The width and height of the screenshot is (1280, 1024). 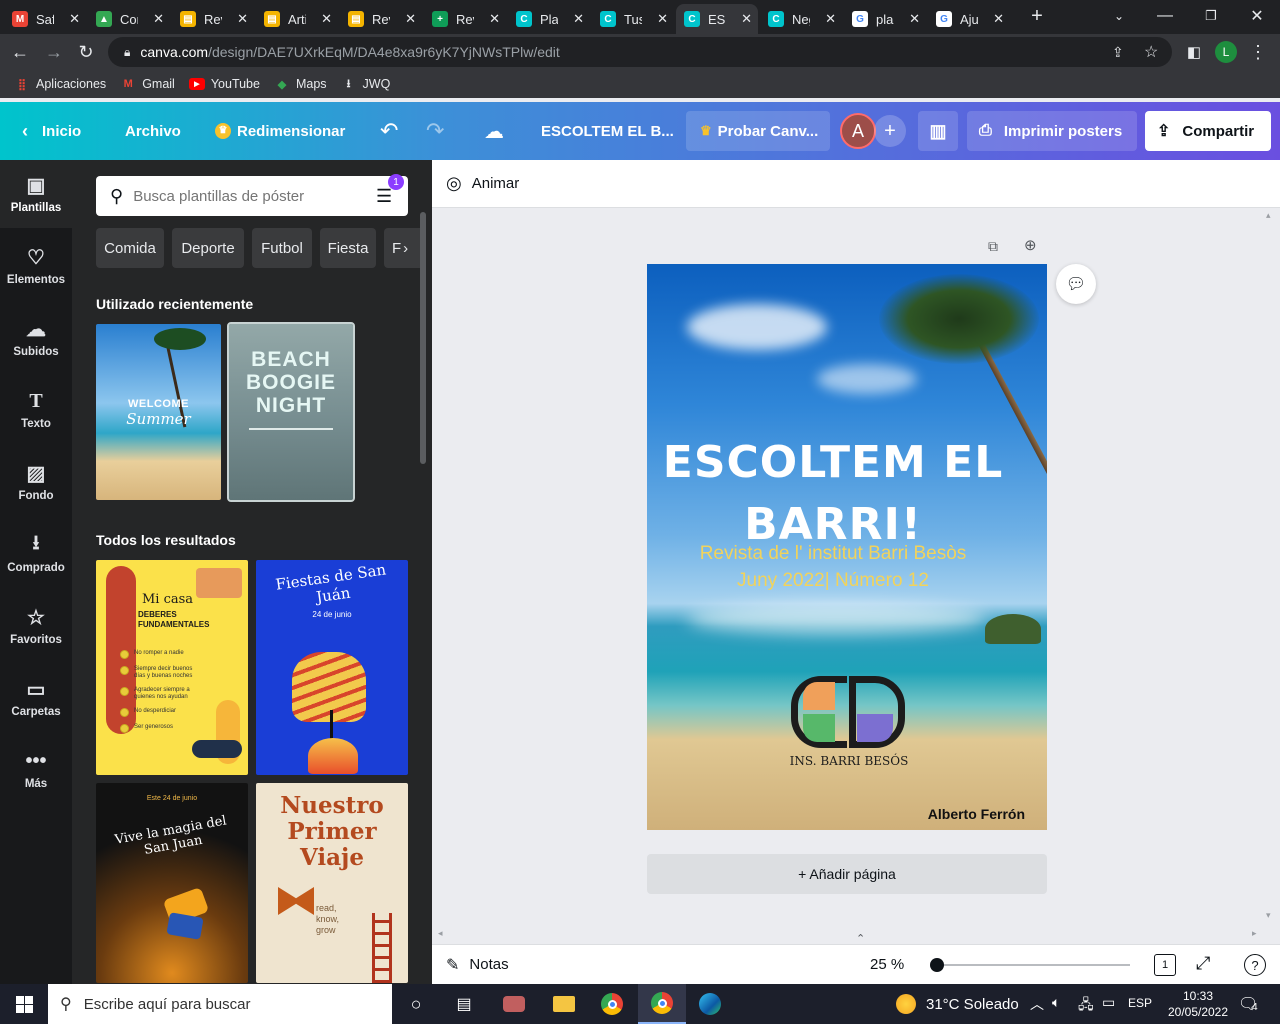 What do you see at coordinates (1056, 1002) in the screenshot?
I see `speaker-icon: 🔈︎` at bounding box center [1056, 1002].